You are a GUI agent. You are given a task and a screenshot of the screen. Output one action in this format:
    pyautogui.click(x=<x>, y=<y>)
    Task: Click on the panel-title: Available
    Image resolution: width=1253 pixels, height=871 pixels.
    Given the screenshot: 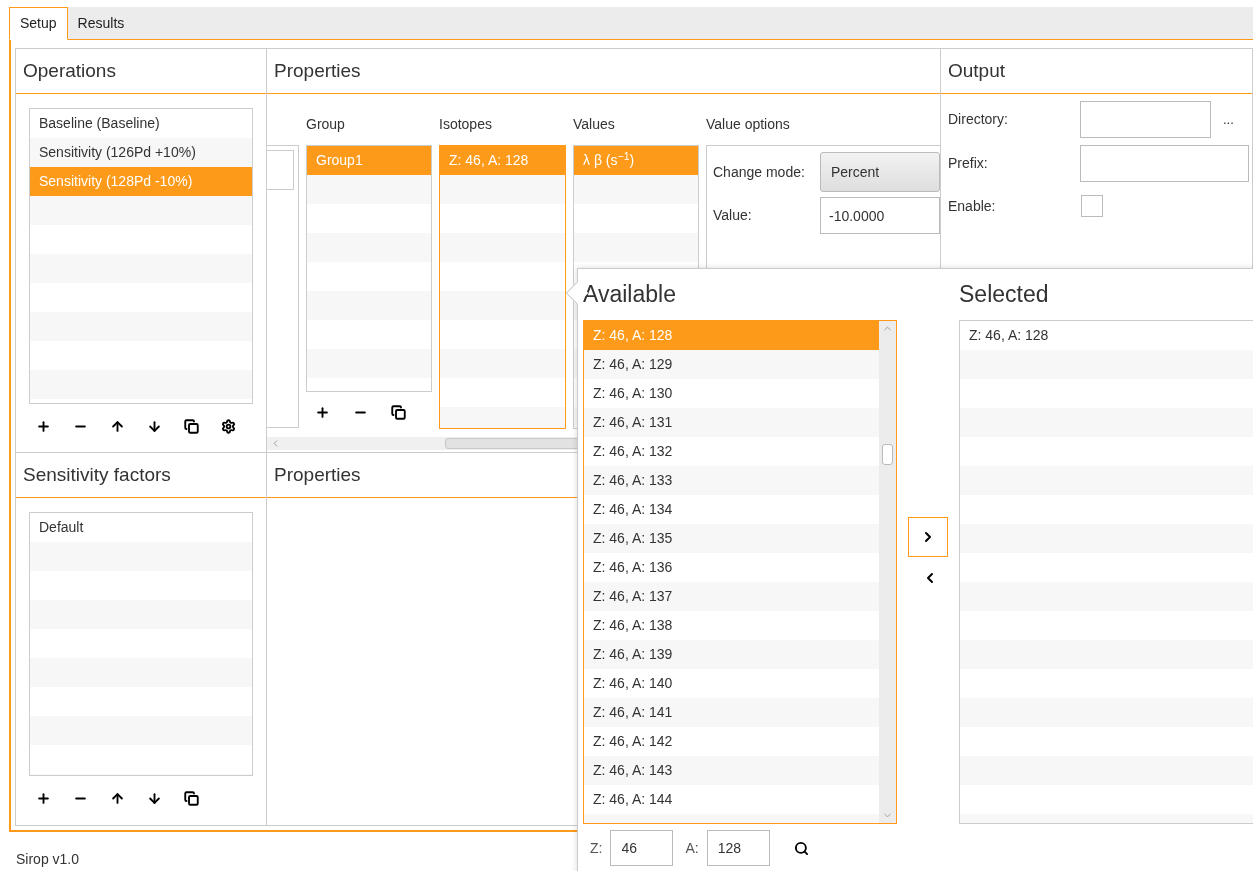 What is the action you would take?
    pyautogui.click(x=630, y=294)
    